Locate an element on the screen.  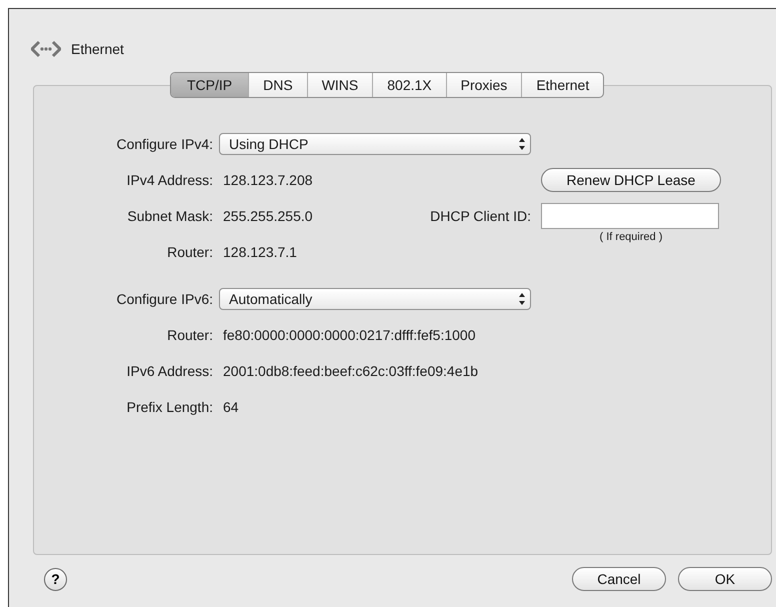
field-label: IPv4 Address: is located at coordinates (169, 180).